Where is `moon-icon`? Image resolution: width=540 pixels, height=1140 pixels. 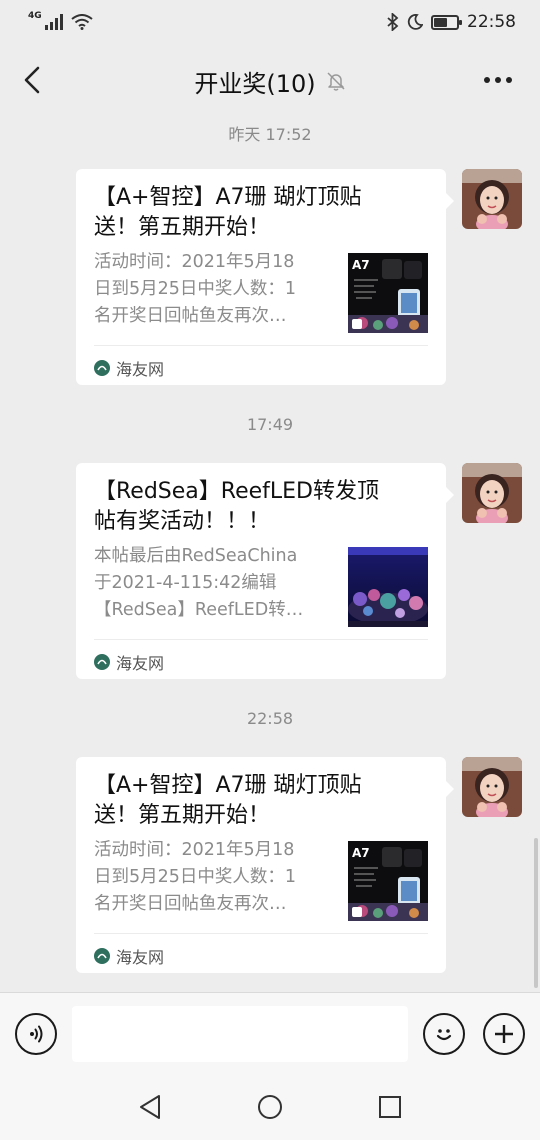
moon-icon is located at coordinates (415, 22).